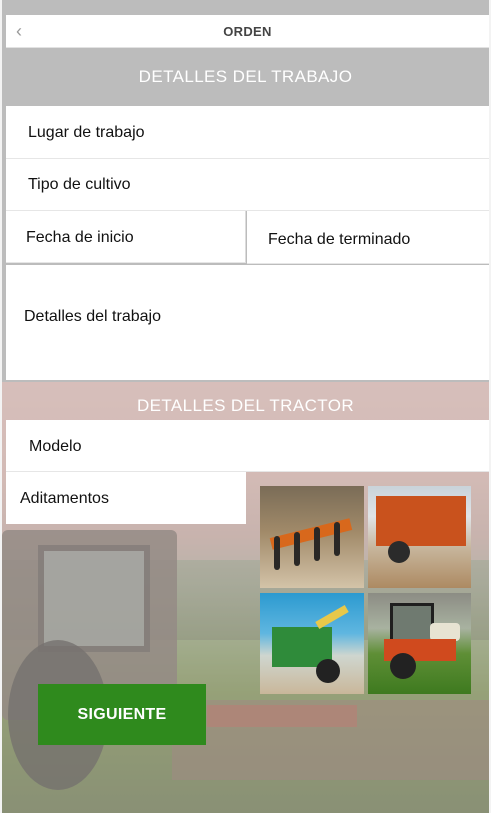  What do you see at coordinates (403, 666) in the screenshot?
I see `sprayer-wheel` at bounding box center [403, 666].